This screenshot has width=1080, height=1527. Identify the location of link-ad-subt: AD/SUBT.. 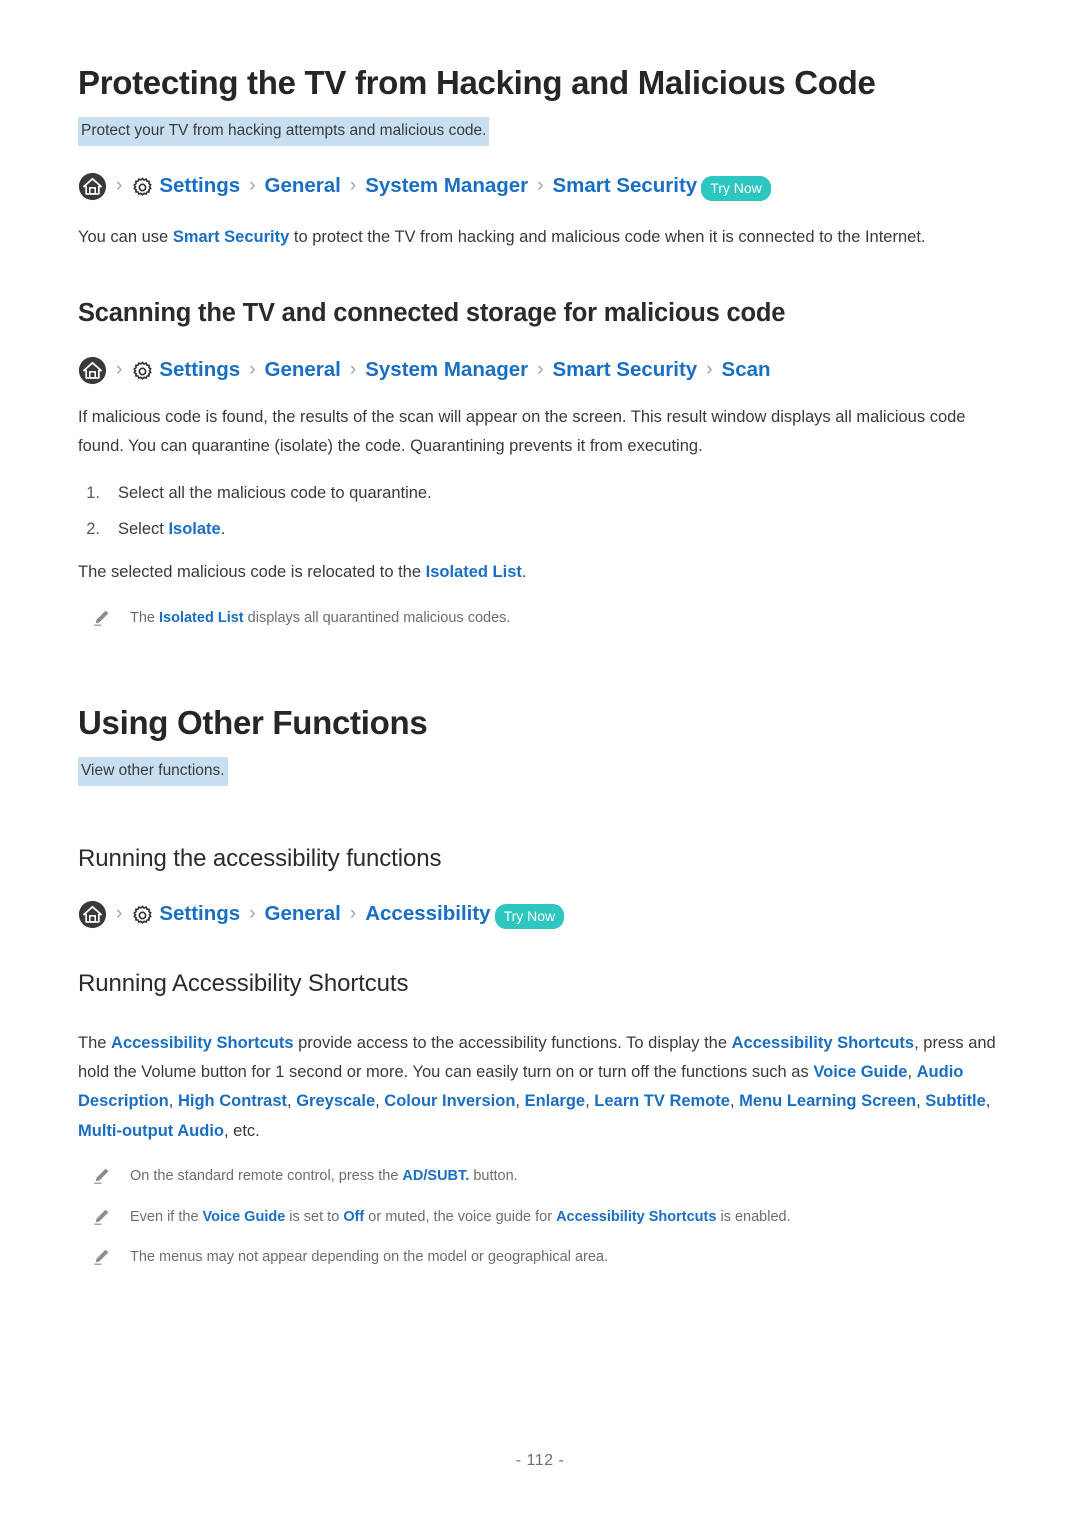
(435, 1176).